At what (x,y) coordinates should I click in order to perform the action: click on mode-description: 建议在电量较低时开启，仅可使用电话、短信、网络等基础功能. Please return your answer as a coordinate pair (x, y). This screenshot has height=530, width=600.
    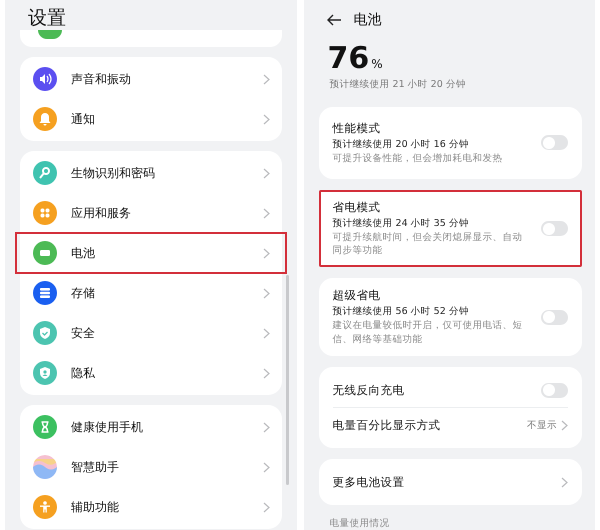
    Looking at the image, I should click on (428, 332).